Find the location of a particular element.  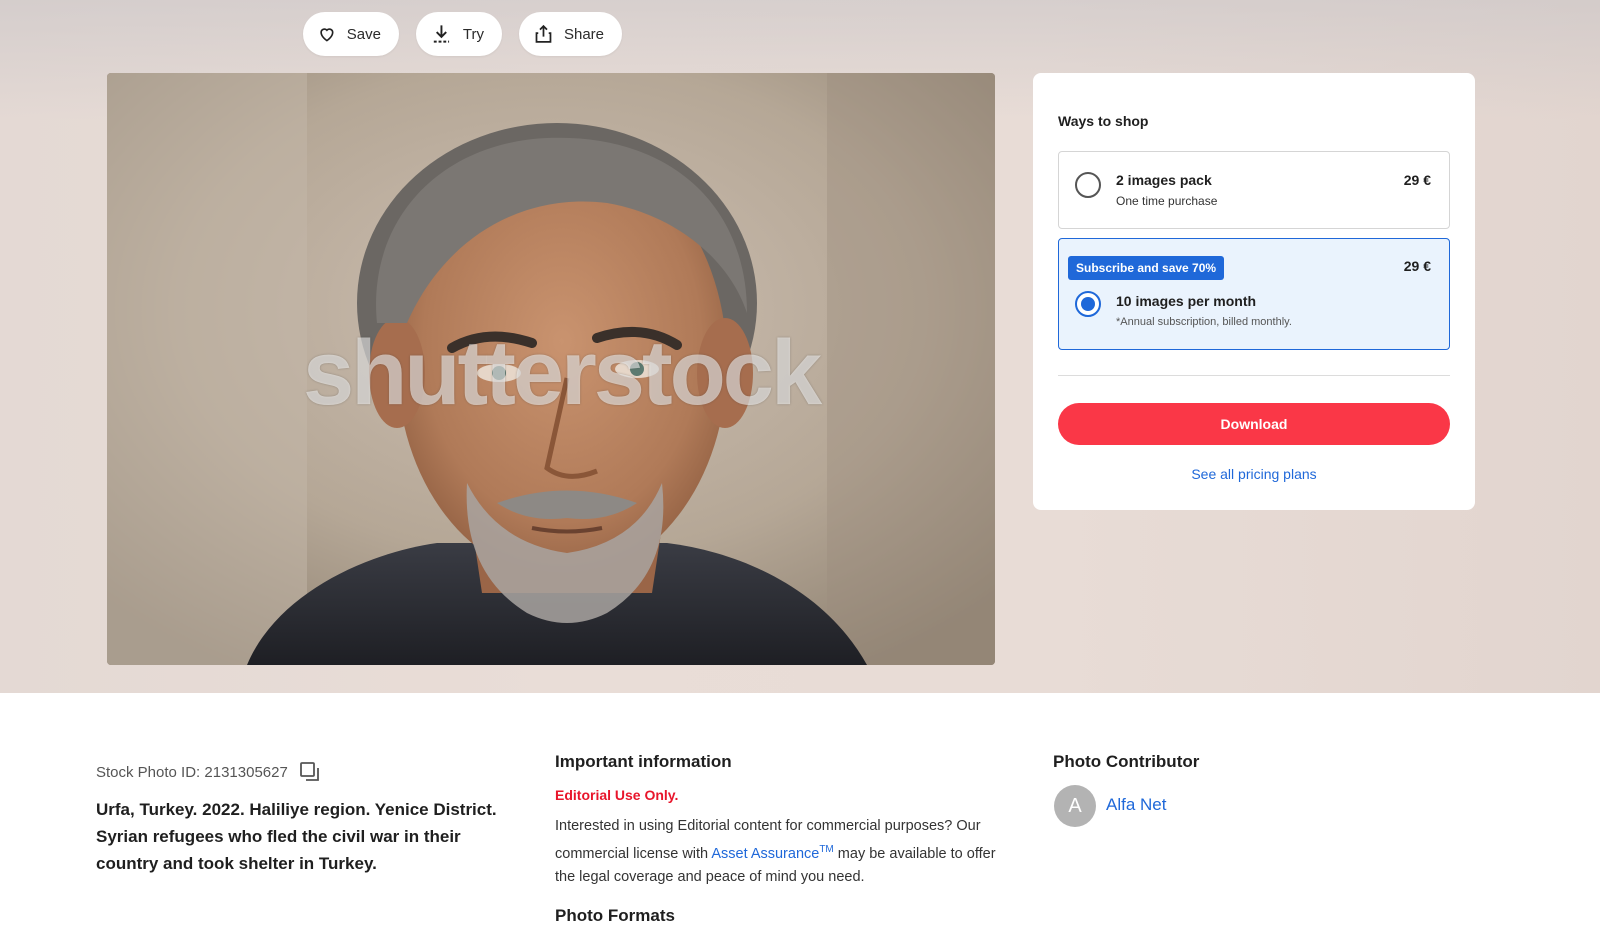

option-desc: One time purchase is located at coordinates (1167, 201).